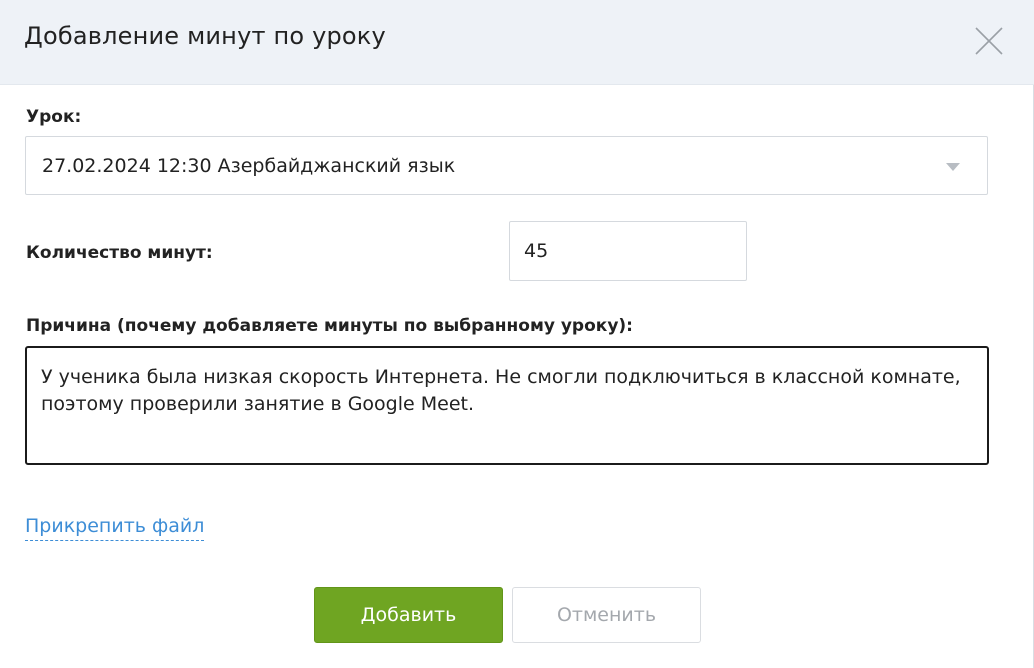 This screenshot has width=1034, height=668. I want to click on minutes-input, so click(628, 251).